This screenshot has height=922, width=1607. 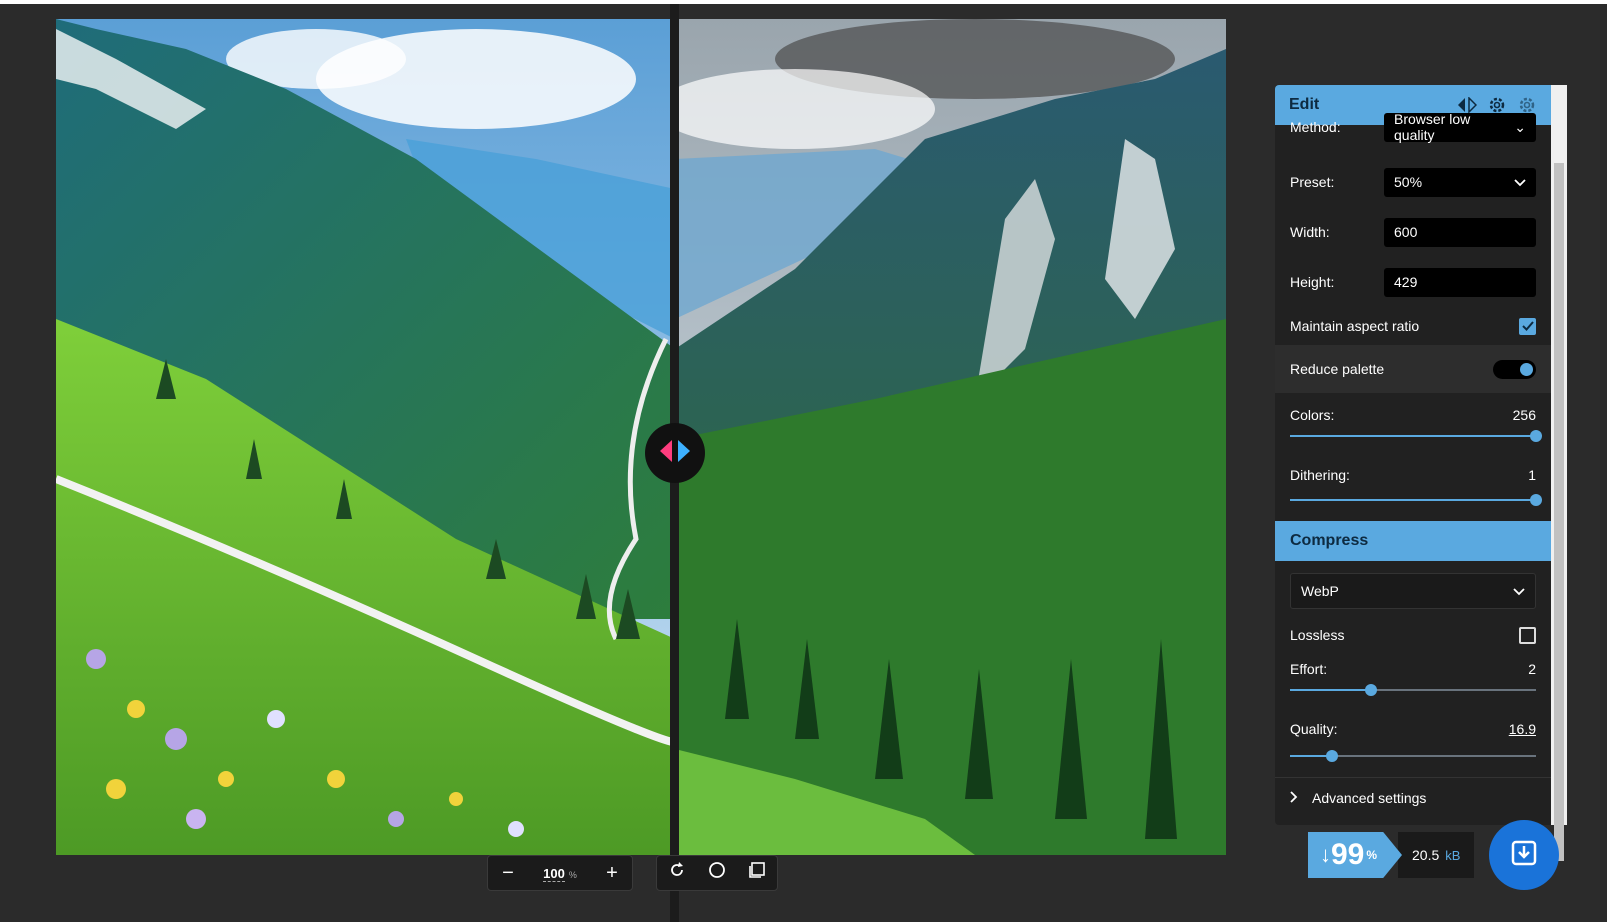 What do you see at coordinates (1369, 797) in the screenshot?
I see `advanced-settings-label: Advanced settings` at bounding box center [1369, 797].